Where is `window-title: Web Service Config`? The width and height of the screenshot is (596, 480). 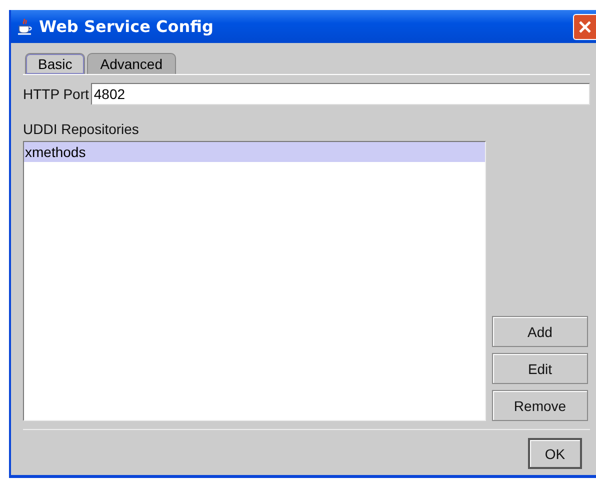 window-title: Web Service Config is located at coordinates (126, 26).